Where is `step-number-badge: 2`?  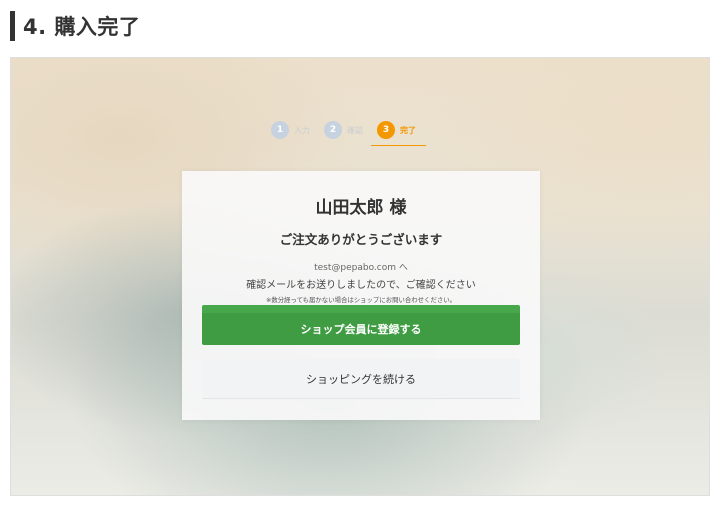
step-number-badge: 2 is located at coordinates (333, 130).